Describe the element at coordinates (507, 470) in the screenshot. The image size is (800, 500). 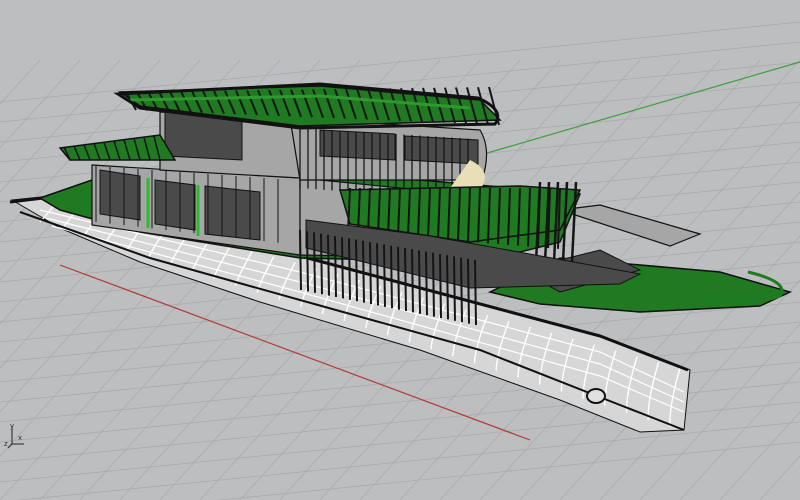
I see `grid-line` at that location.